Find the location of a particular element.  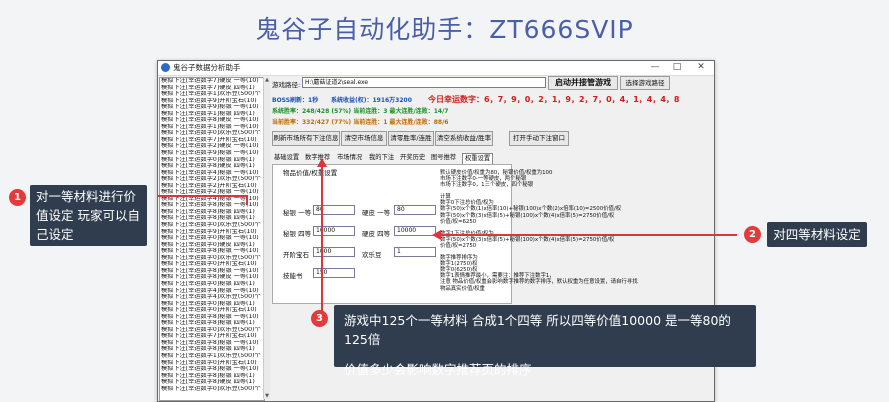

field-label-mithril-4: 秘银 四等 is located at coordinates (297, 234).